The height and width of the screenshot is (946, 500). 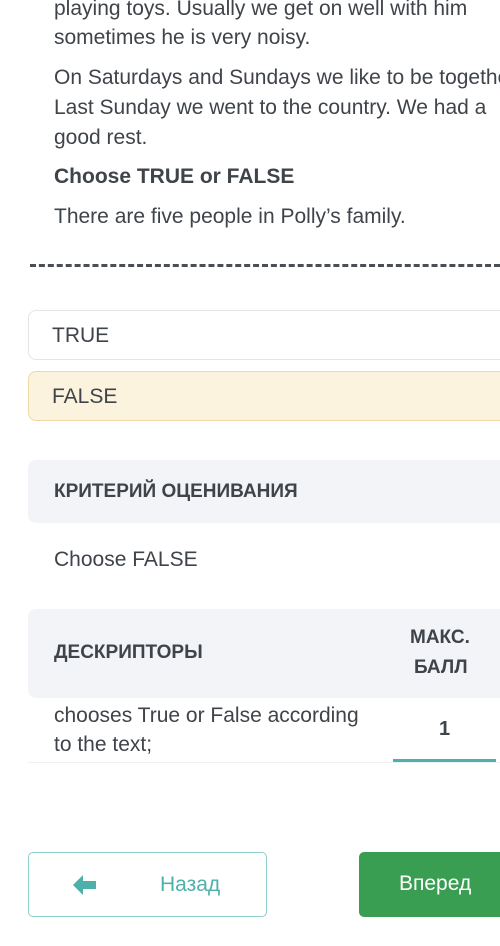 I want to click on option-false: FALSE, so click(x=264, y=396).